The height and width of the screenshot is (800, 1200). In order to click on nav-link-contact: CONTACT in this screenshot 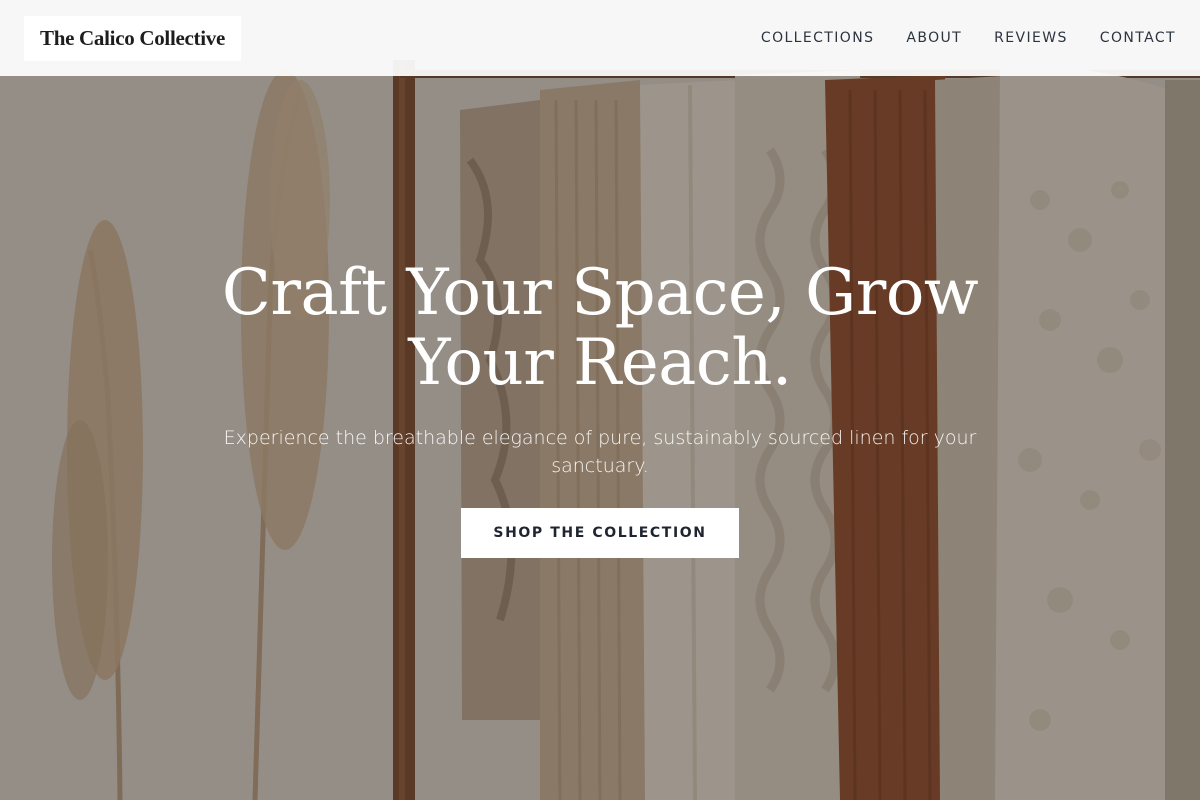, I will do `click(1138, 38)`.